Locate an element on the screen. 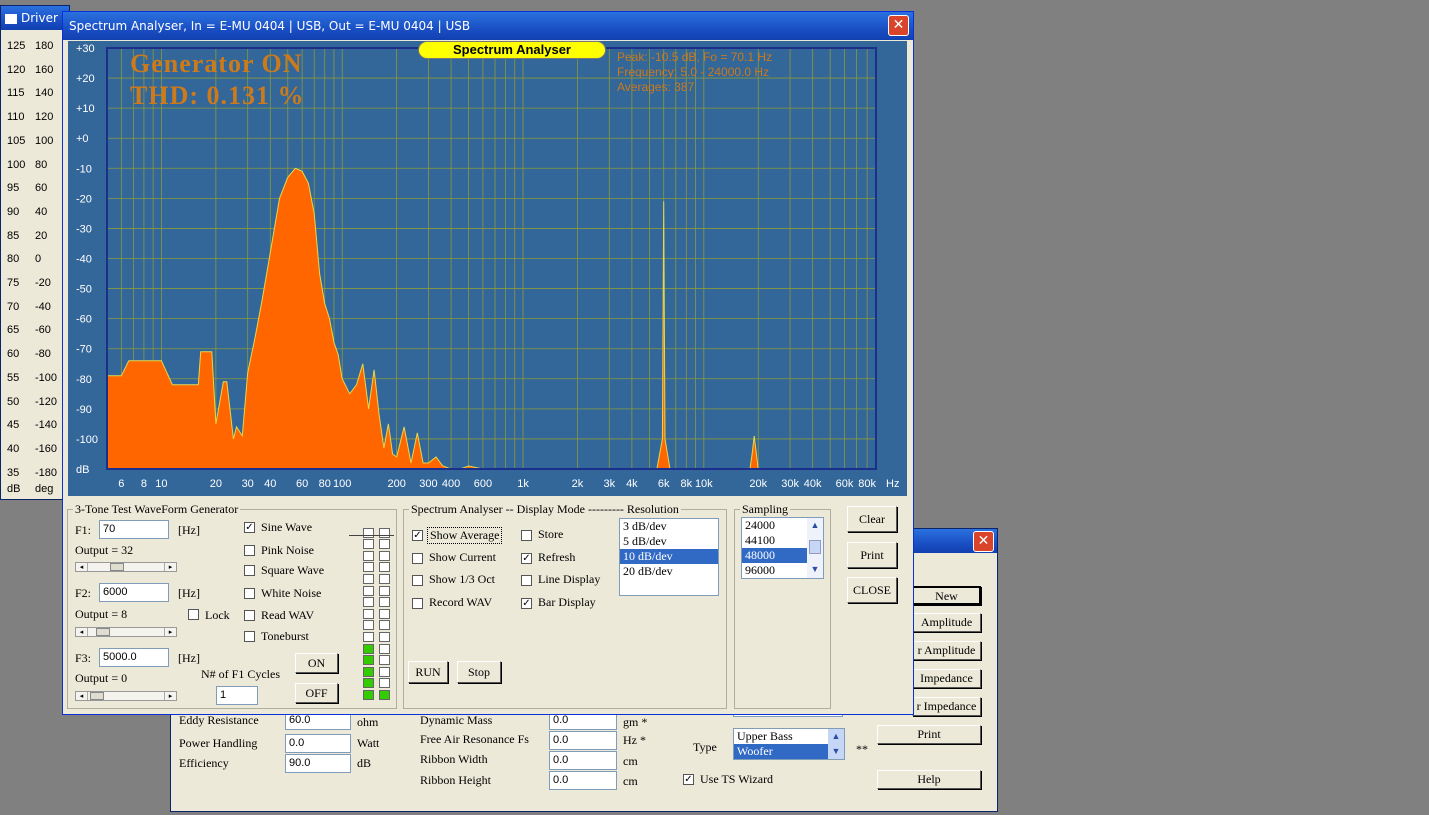  f1-input: 70 is located at coordinates (134, 529).